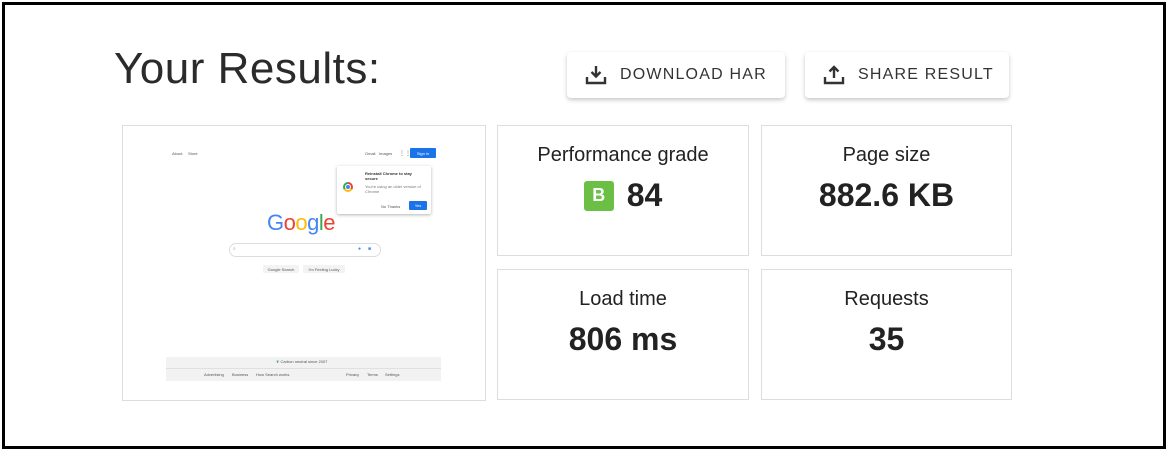 The width and height of the screenshot is (1166, 451). Describe the element at coordinates (278, 361) in the screenshot. I see `thumb-leaf-icon: ❦` at that location.